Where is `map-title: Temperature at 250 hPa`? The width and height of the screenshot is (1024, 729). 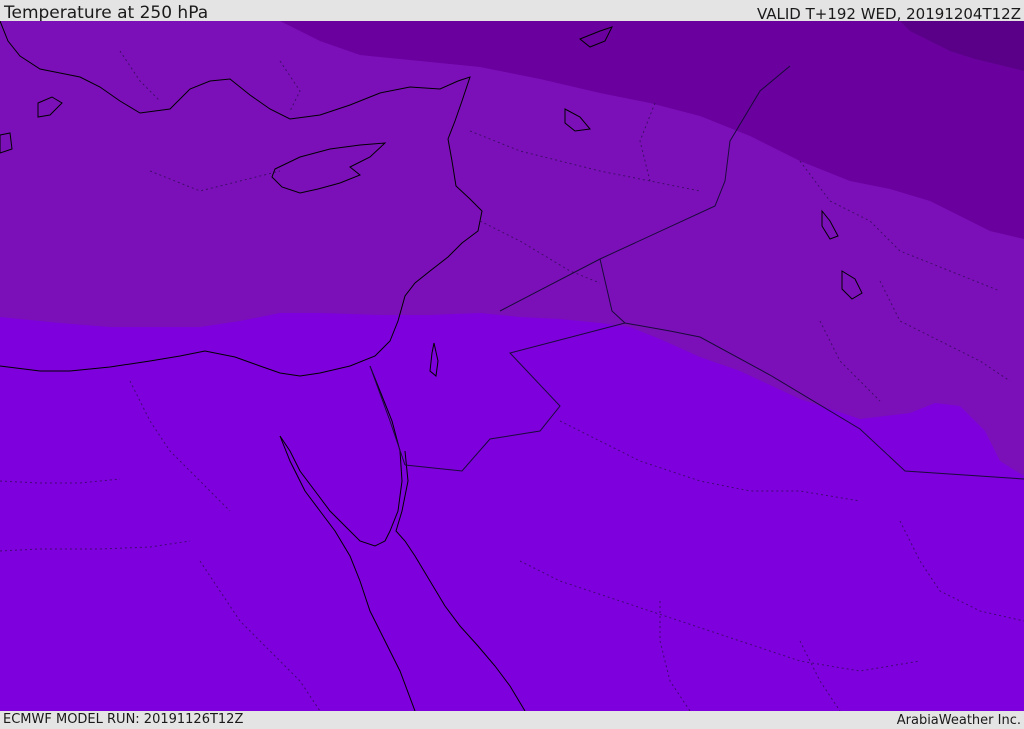 map-title: Temperature at 250 hPa is located at coordinates (106, 13).